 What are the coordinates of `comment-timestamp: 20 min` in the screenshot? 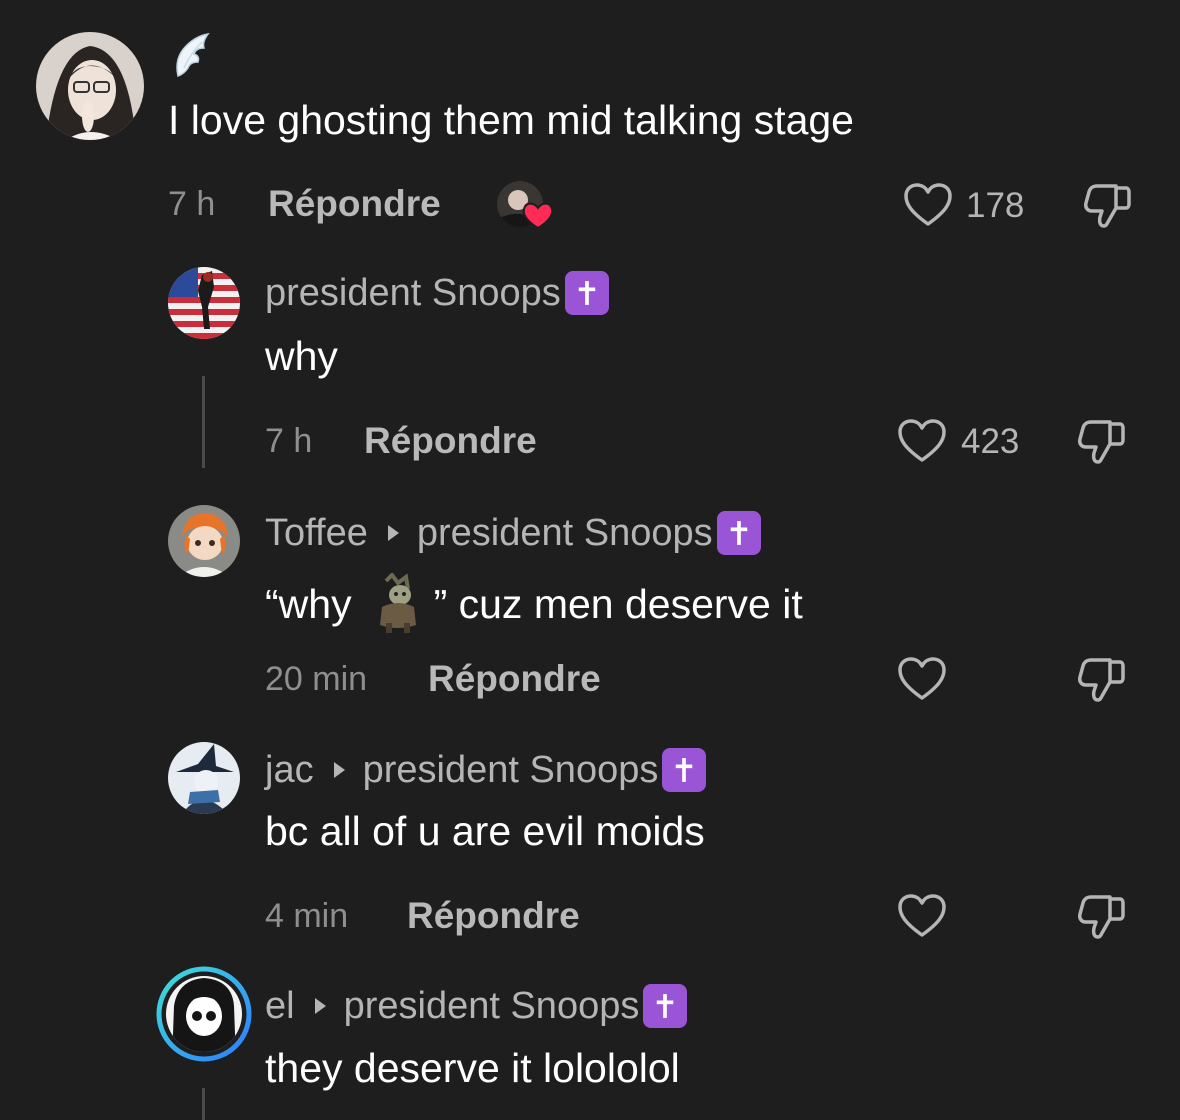 It's located at (316, 679).